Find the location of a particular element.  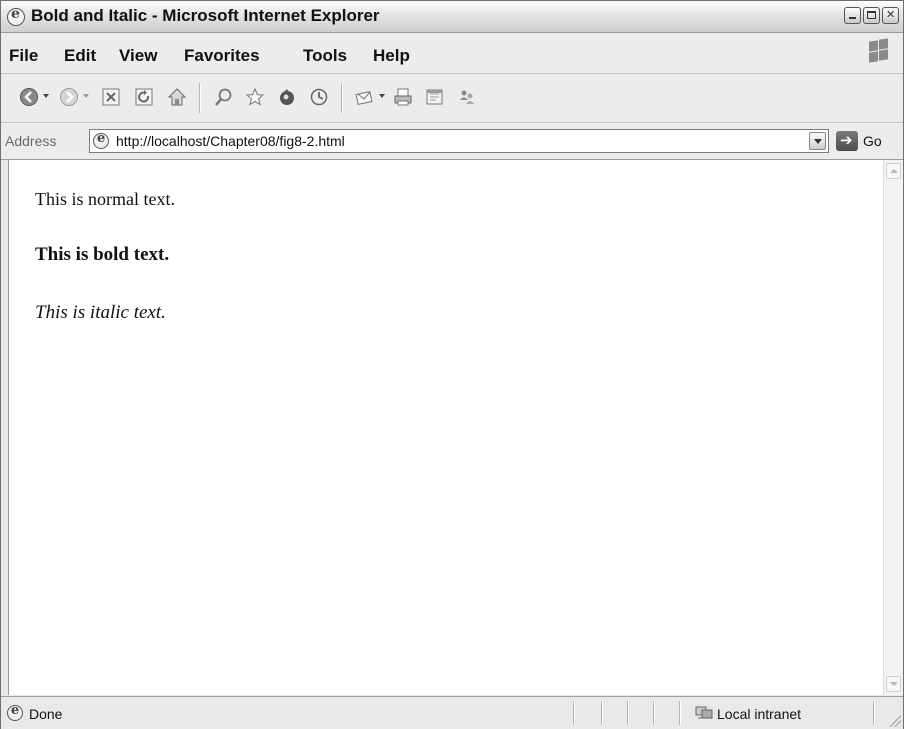

security-zone-text: Local intranet is located at coordinates (759, 714).